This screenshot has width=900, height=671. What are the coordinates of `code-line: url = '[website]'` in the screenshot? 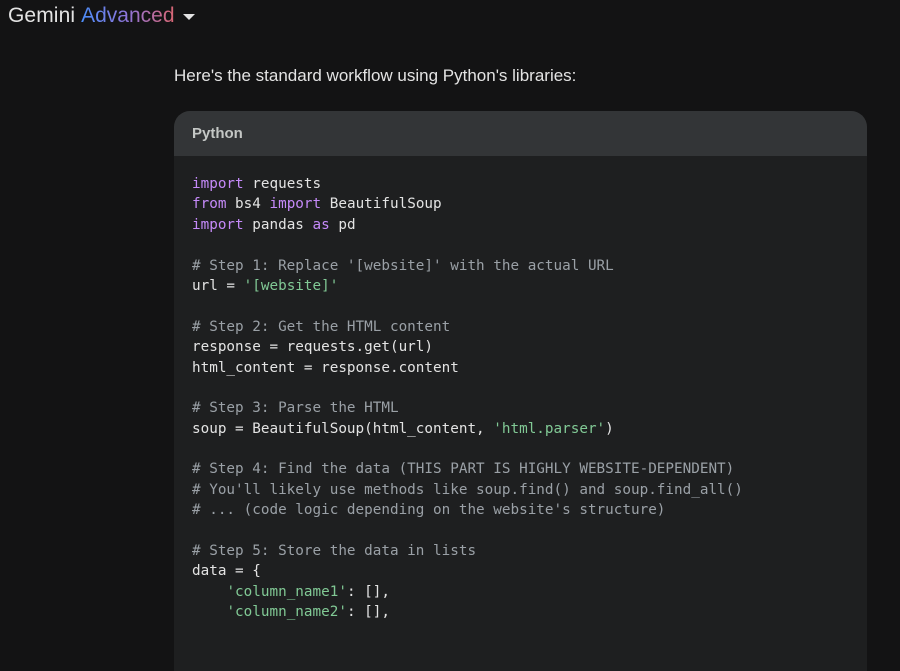 It's located at (529, 286).